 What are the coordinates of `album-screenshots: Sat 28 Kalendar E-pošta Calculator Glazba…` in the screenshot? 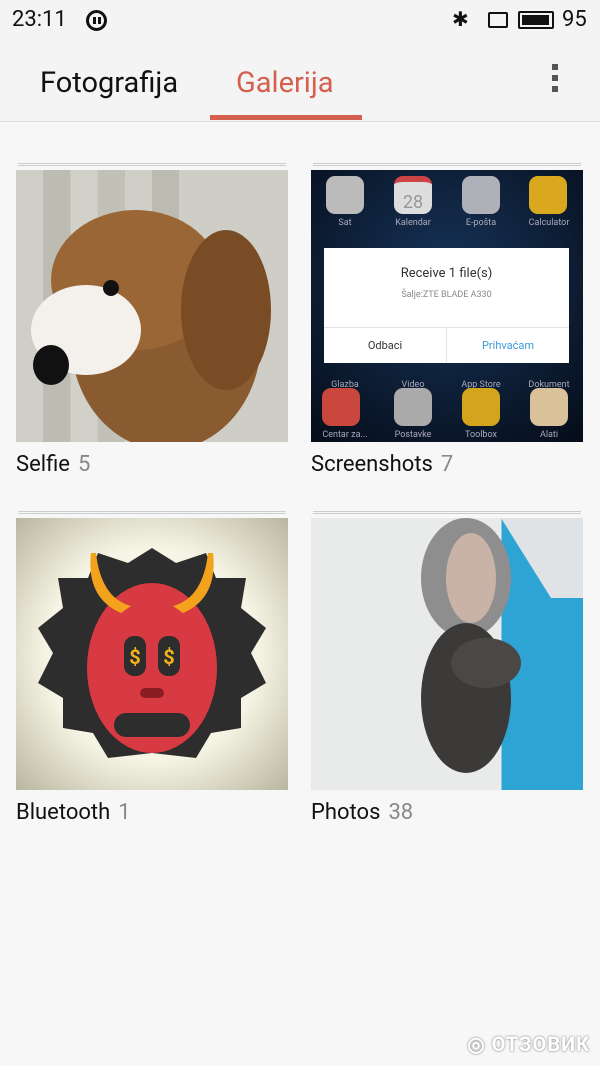 It's located at (447, 320).